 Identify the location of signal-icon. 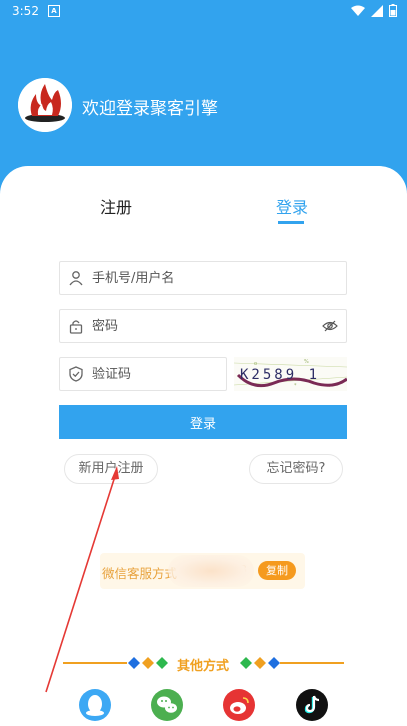
(377, 10).